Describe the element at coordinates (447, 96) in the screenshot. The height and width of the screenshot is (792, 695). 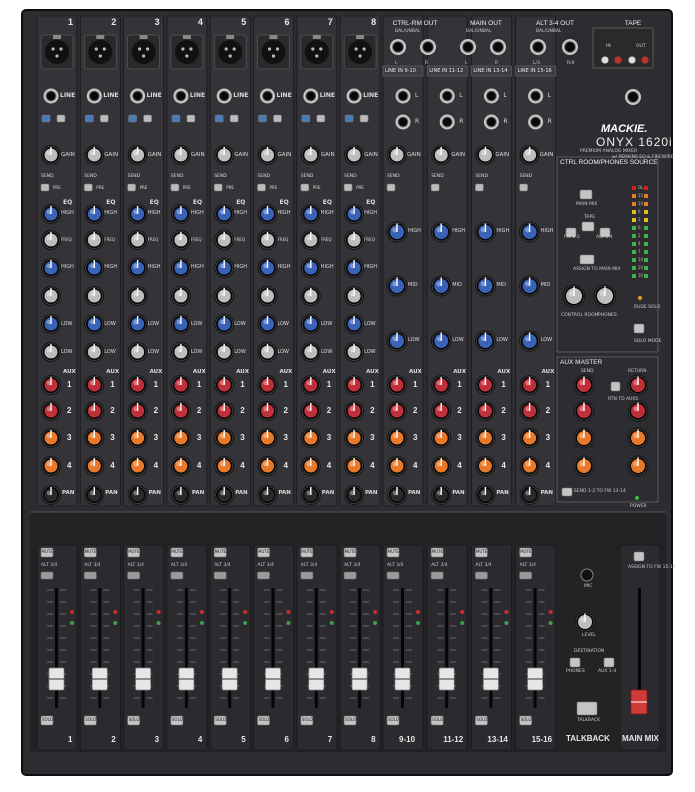
I see `ch-stereo-2-input-l` at that location.